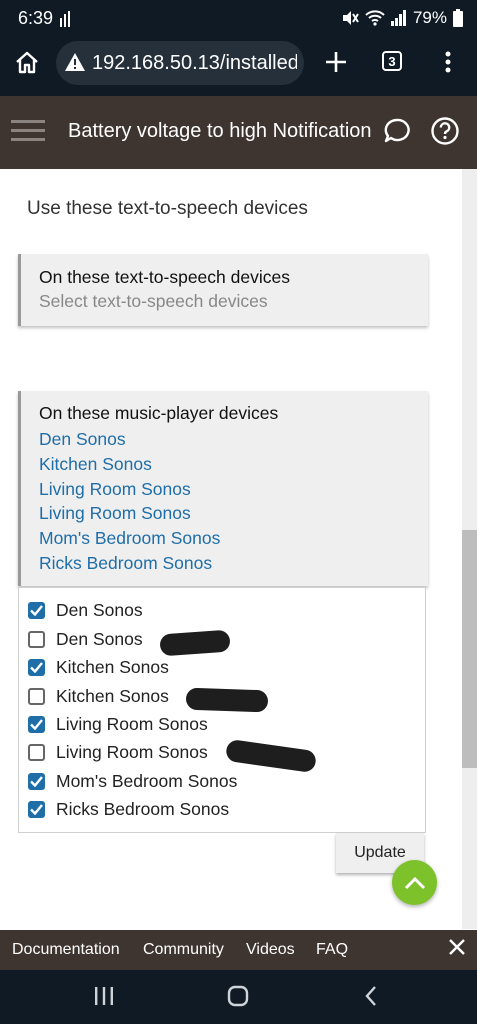 This screenshot has height=1024, width=477. Describe the element at coordinates (66, 950) in the screenshot. I see `footer-link-documentation: Documentation` at that location.